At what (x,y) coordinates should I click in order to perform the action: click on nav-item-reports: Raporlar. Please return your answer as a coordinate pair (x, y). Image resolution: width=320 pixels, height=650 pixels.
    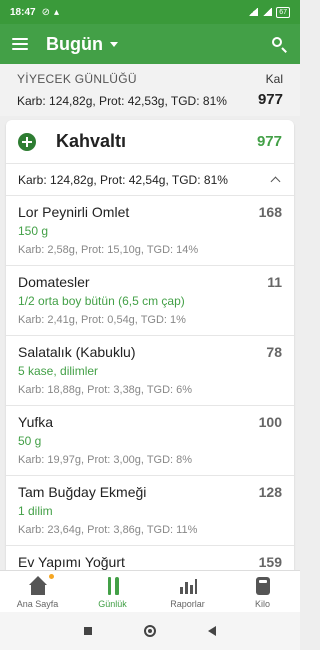
    Looking at the image, I should click on (187, 591).